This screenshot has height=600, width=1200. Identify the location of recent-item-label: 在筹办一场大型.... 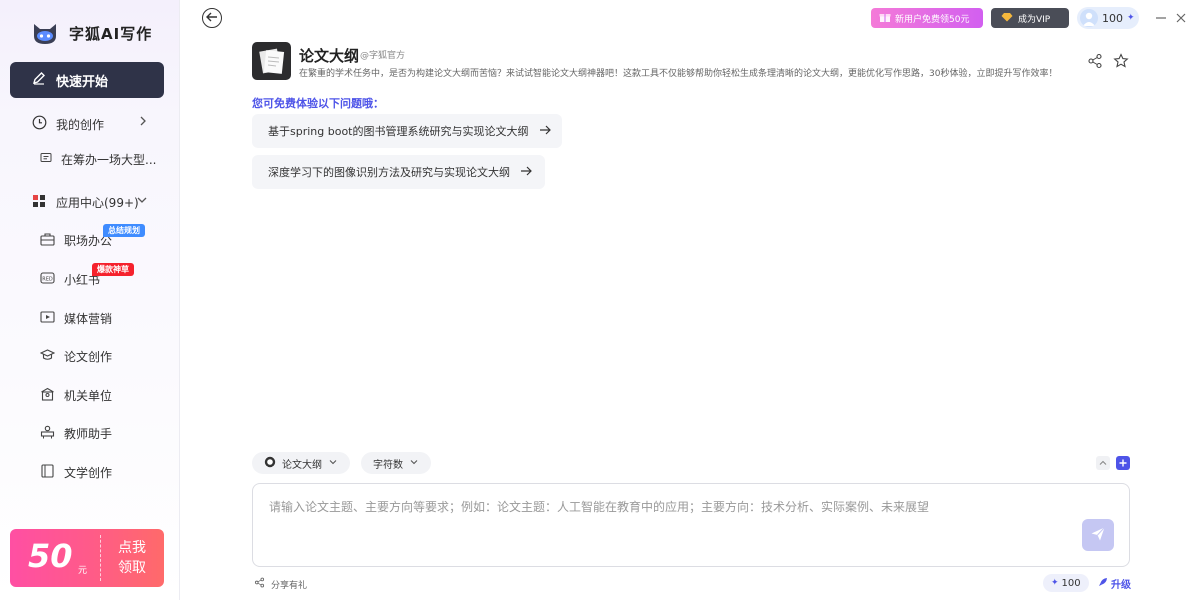
(109, 160).